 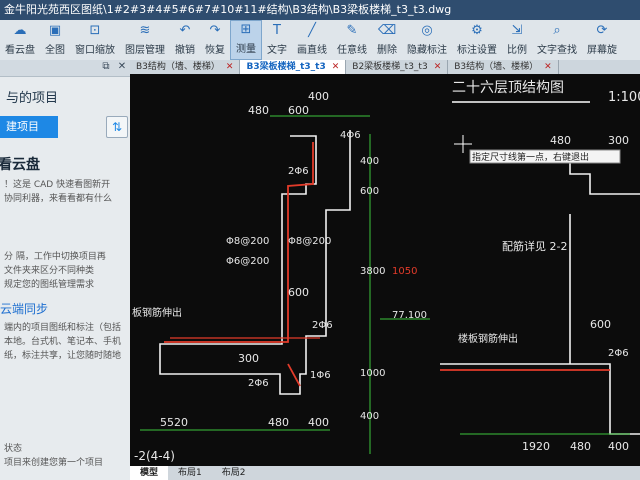 What do you see at coordinates (106, 67) in the screenshot?
I see `popout-icon: ⧉` at bounding box center [106, 67].